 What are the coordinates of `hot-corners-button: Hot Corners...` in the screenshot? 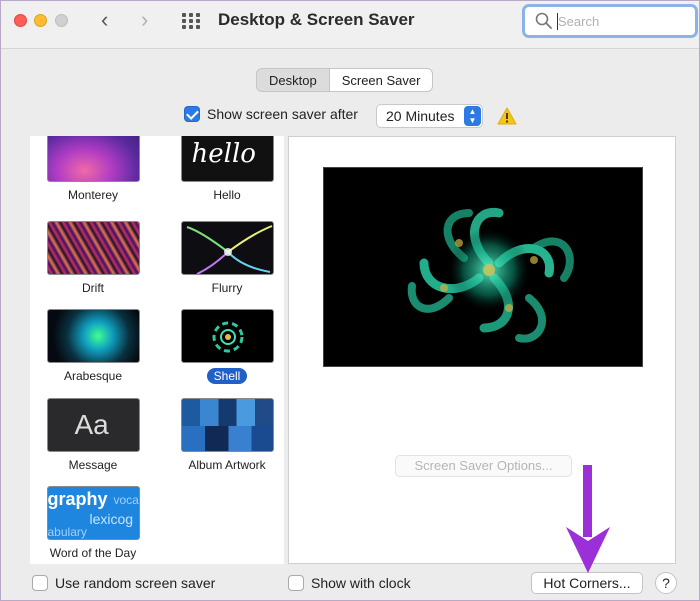 It's located at (587, 583).